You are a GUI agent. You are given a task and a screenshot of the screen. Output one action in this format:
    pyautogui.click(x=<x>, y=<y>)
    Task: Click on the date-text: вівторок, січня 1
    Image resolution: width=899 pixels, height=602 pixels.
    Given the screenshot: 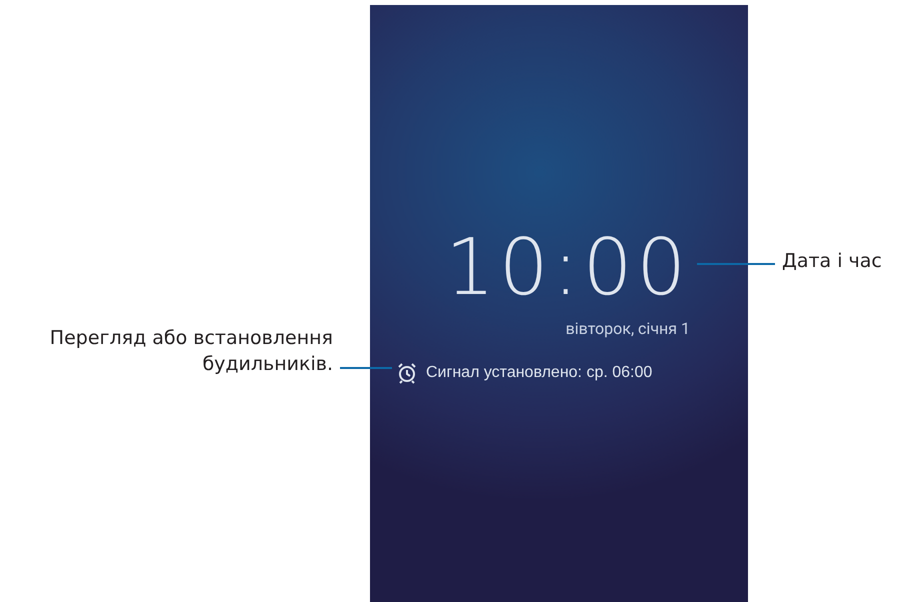 What is the action you would take?
    pyautogui.click(x=628, y=328)
    